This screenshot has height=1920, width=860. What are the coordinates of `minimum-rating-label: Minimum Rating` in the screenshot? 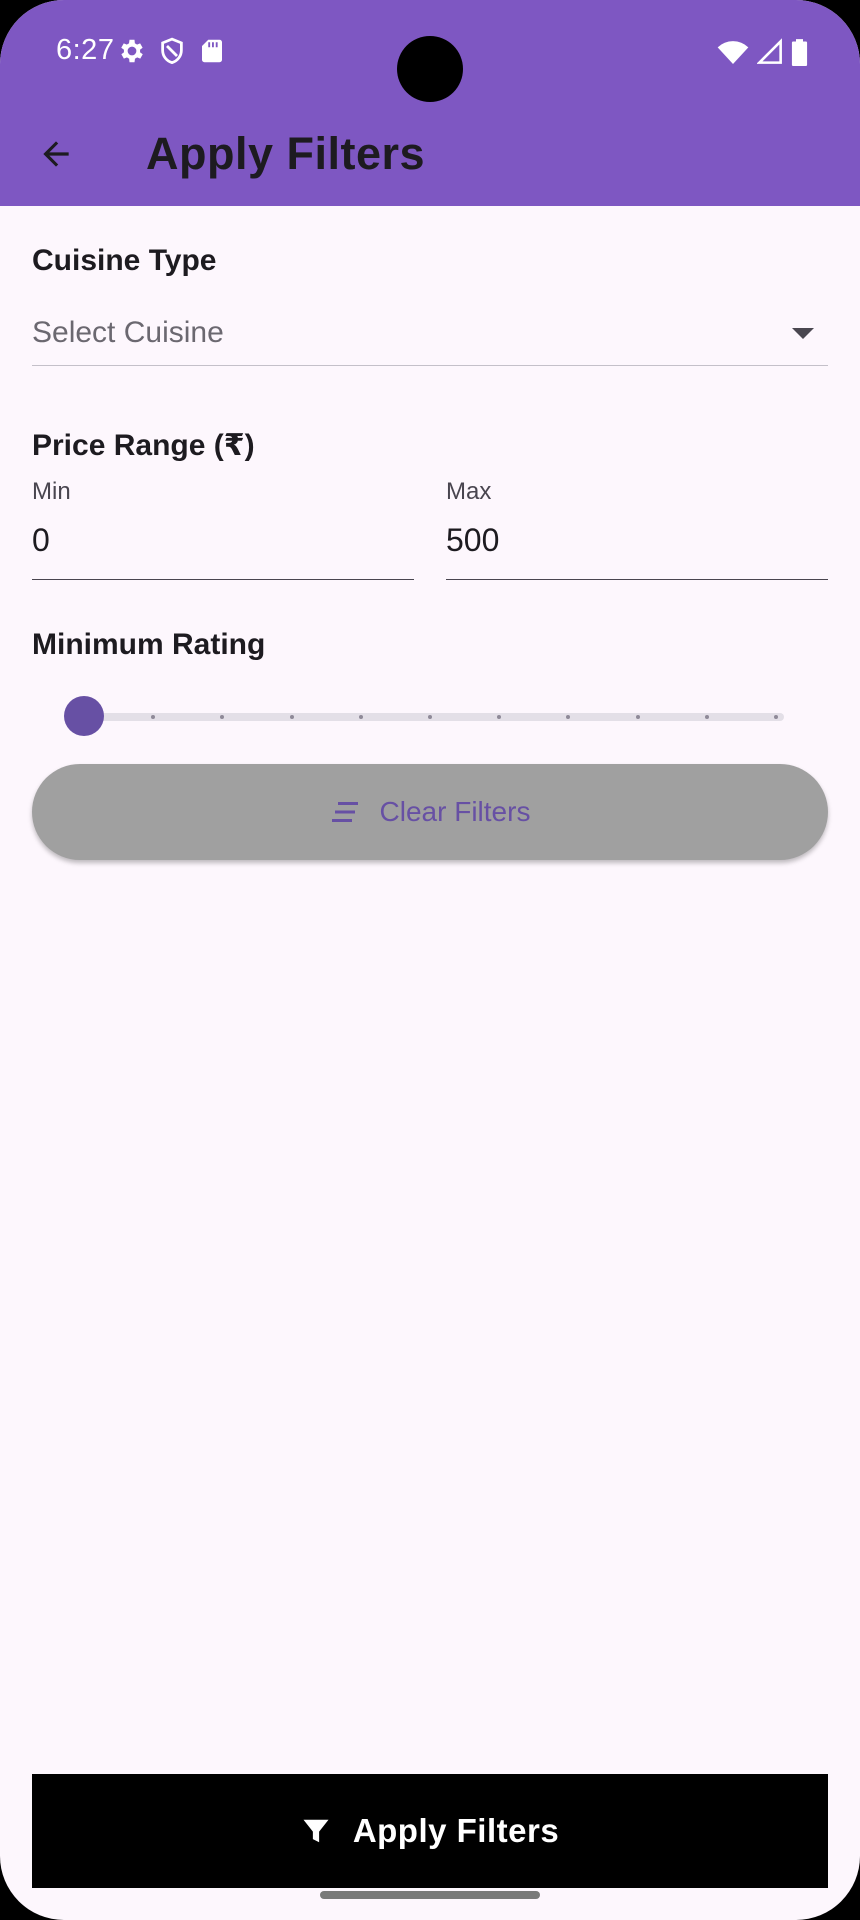 It's located at (149, 644).